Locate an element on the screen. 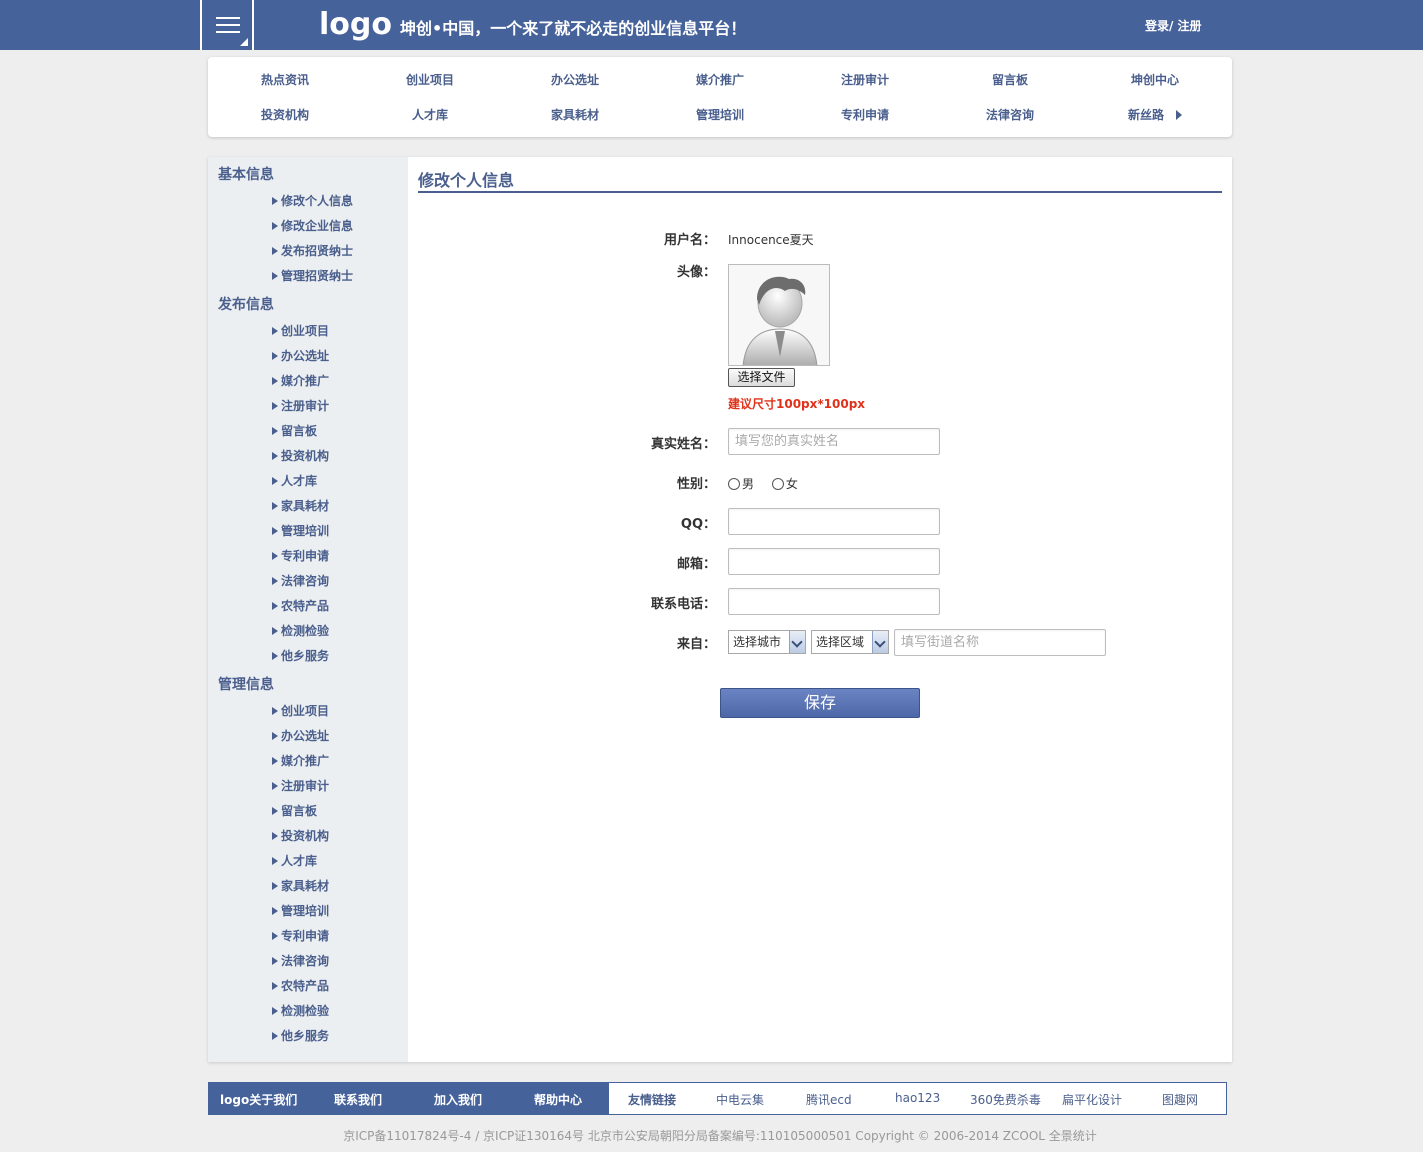 This screenshot has width=1423, height=1152. nav-item: 管理培训 is located at coordinates (720, 114).